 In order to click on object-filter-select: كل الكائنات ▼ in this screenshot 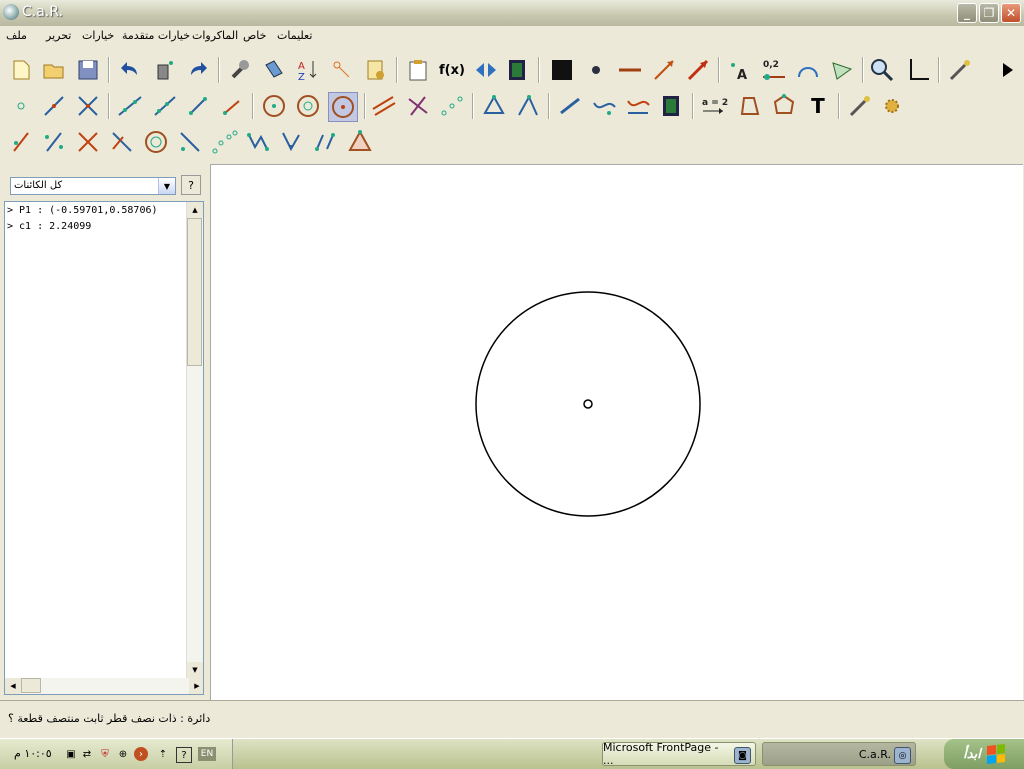, I will do `click(93, 186)`.